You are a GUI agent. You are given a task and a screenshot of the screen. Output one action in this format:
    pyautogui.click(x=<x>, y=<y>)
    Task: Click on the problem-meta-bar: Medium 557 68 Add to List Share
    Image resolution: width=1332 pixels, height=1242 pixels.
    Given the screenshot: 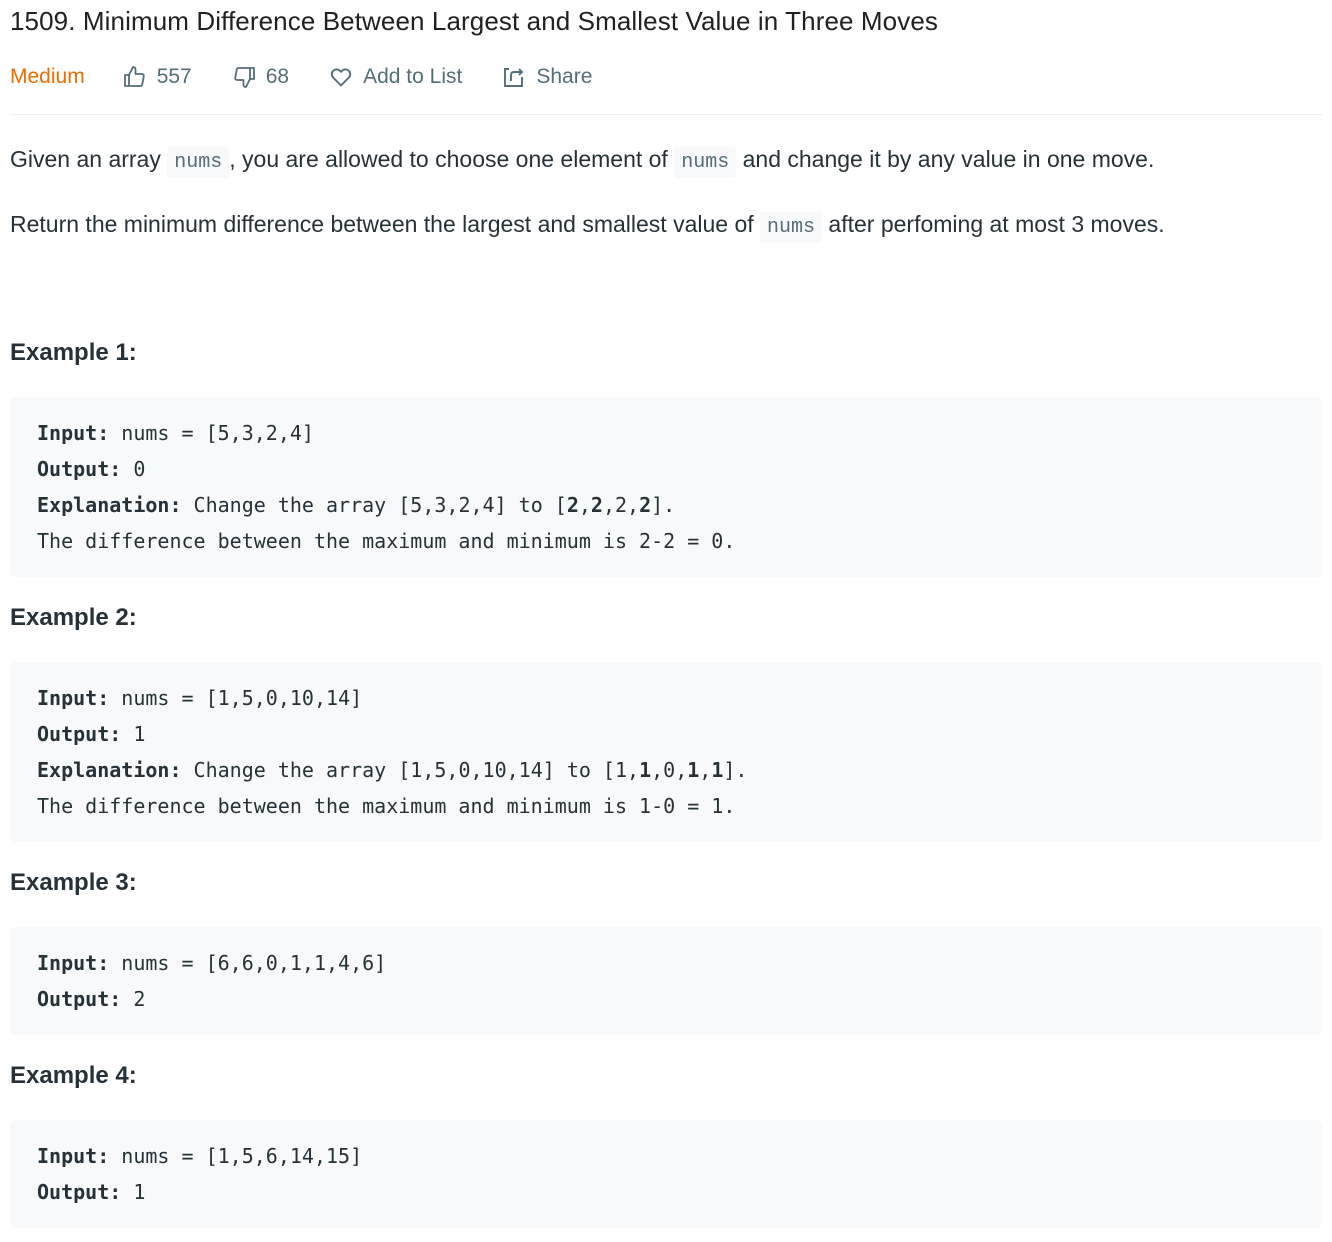 What is the action you would take?
    pyautogui.click(x=666, y=77)
    